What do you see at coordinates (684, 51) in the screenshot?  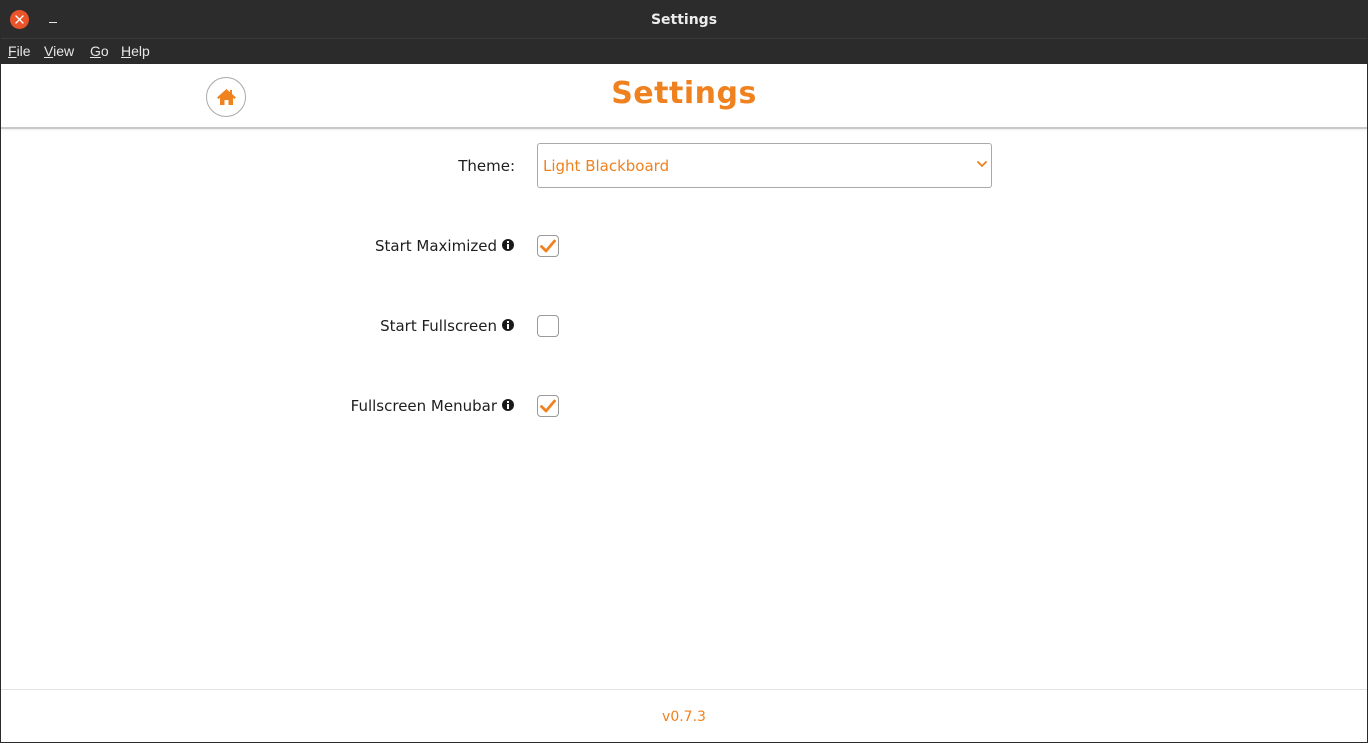 I see `menu-bar: File View Go Help` at bounding box center [684, 51].